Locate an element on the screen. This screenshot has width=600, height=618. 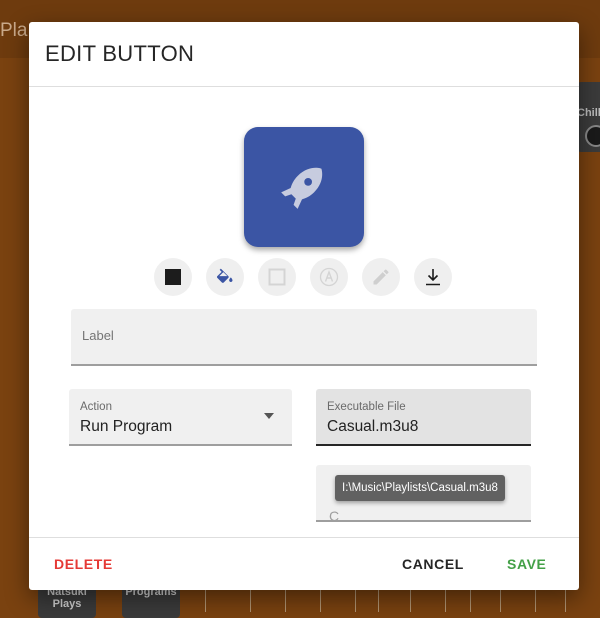
border-square-icon is located at coordinates (277, 277).